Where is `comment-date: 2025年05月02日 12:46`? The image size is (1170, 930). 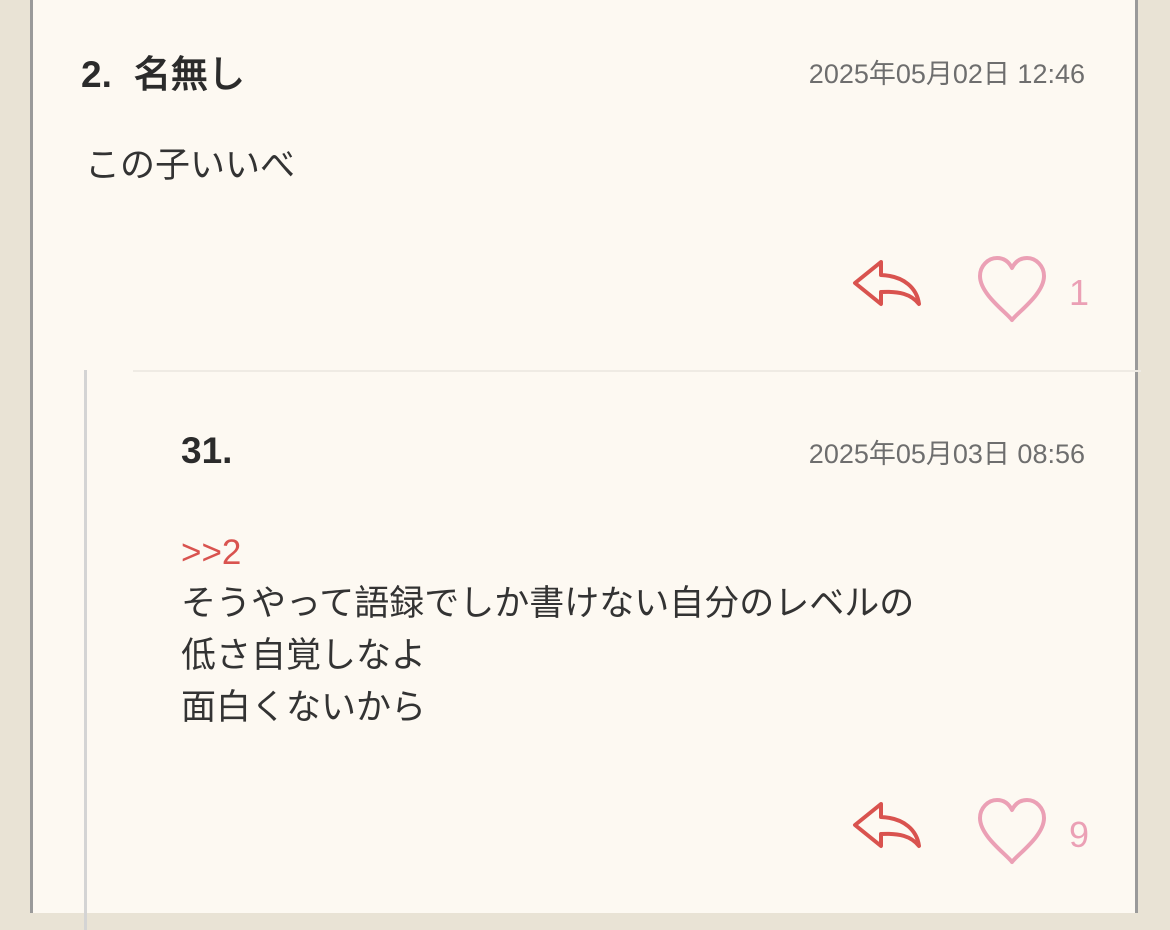
comment-date: 2025年05月02日 12:46 is located at coordinates (946, 74).